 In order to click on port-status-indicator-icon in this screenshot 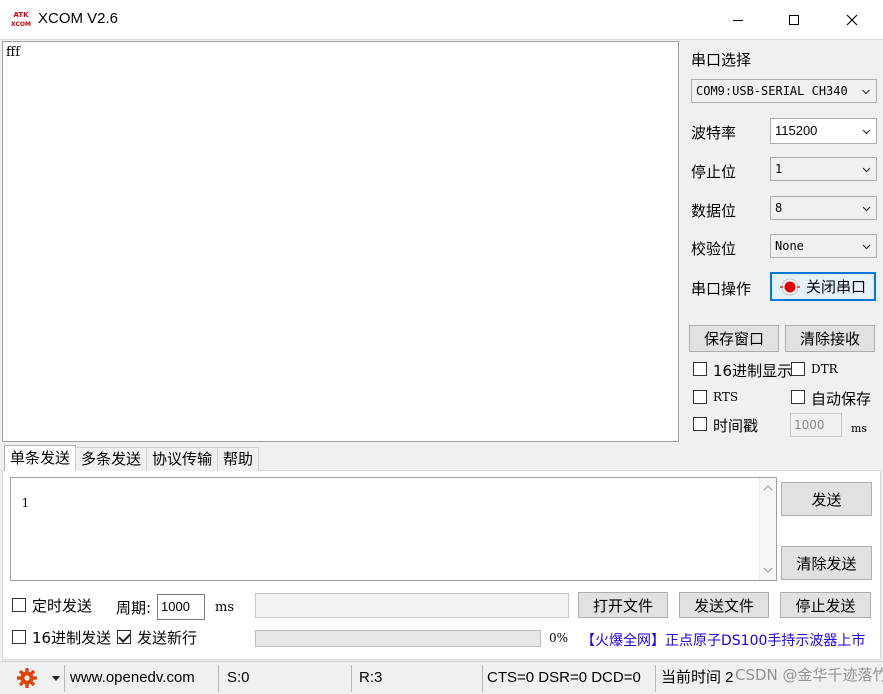, I will do `click(789, 286)`.